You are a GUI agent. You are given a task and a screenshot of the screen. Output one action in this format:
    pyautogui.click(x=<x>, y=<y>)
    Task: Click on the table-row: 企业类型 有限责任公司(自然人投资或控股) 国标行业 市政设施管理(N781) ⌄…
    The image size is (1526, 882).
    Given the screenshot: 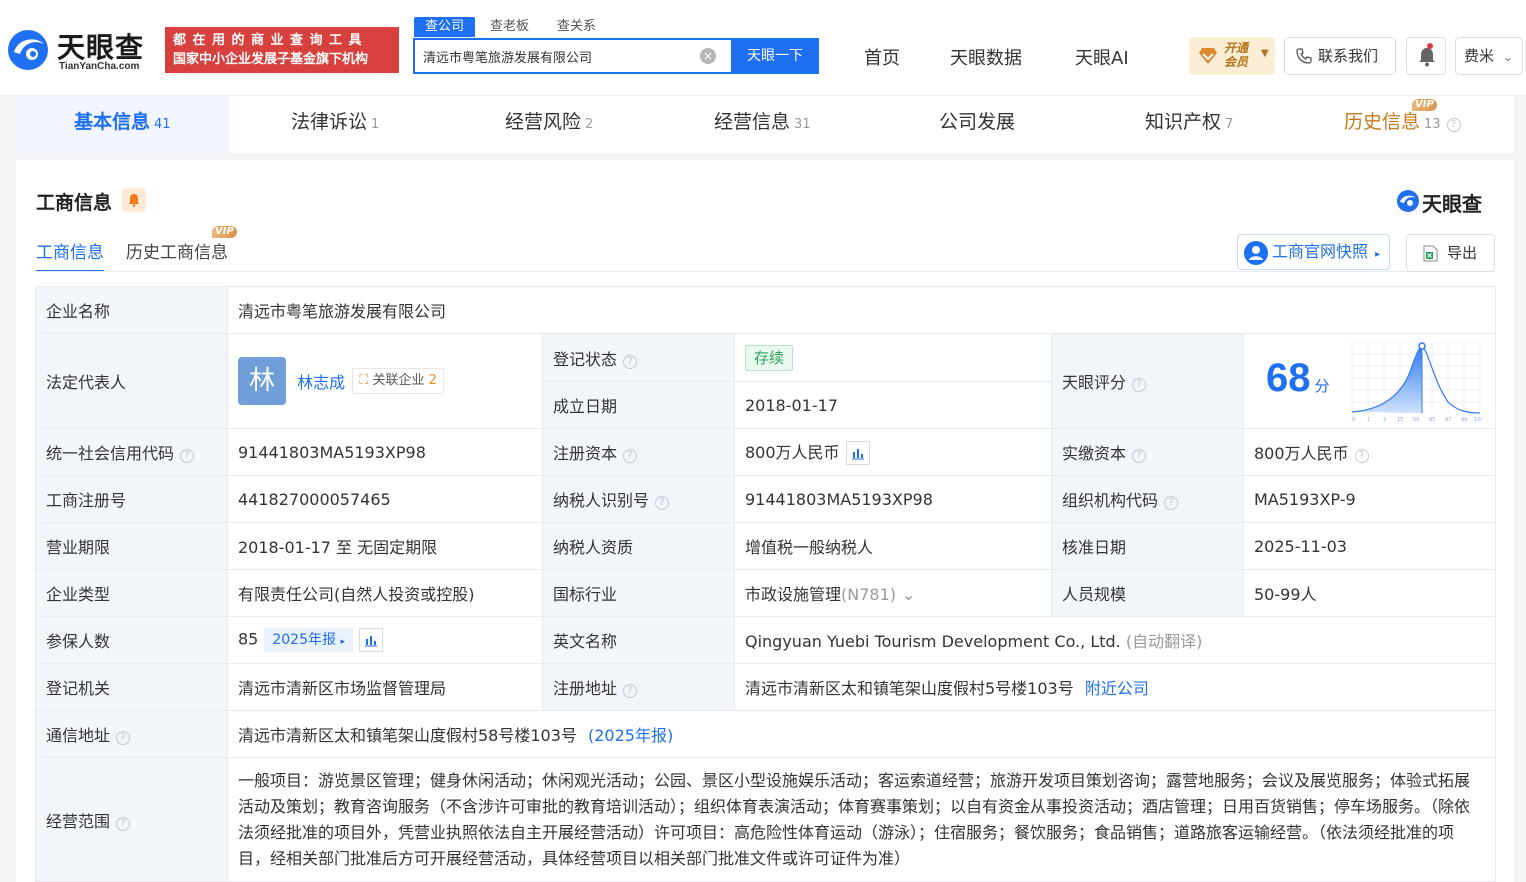 What is the action you would take?
    pyautogui.click(x=766, y=593)
    